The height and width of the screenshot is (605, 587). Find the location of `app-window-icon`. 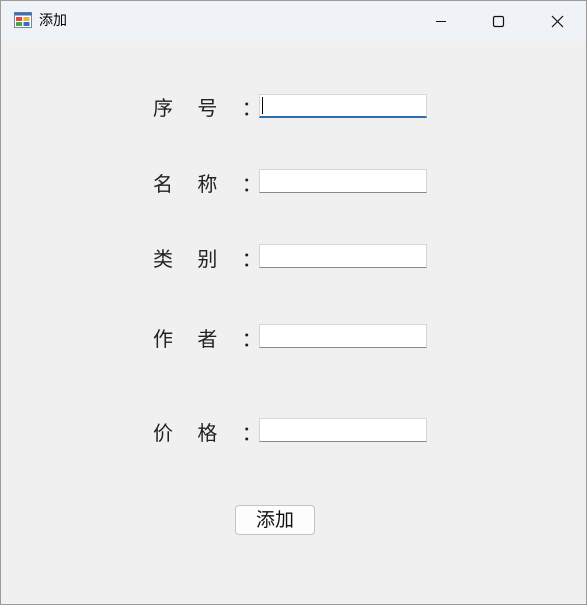

app-window-icon is located at coordinates (23, 20).